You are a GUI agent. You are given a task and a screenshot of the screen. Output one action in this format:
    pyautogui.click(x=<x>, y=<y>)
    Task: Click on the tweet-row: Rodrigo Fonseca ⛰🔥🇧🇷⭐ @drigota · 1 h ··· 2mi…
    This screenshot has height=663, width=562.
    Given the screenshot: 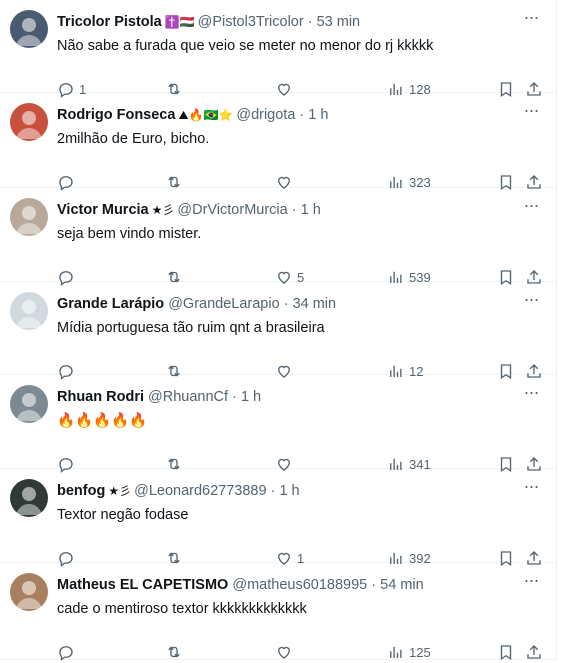 What is the action you would take?
    pyautogui.click(x=278, y=142)
    